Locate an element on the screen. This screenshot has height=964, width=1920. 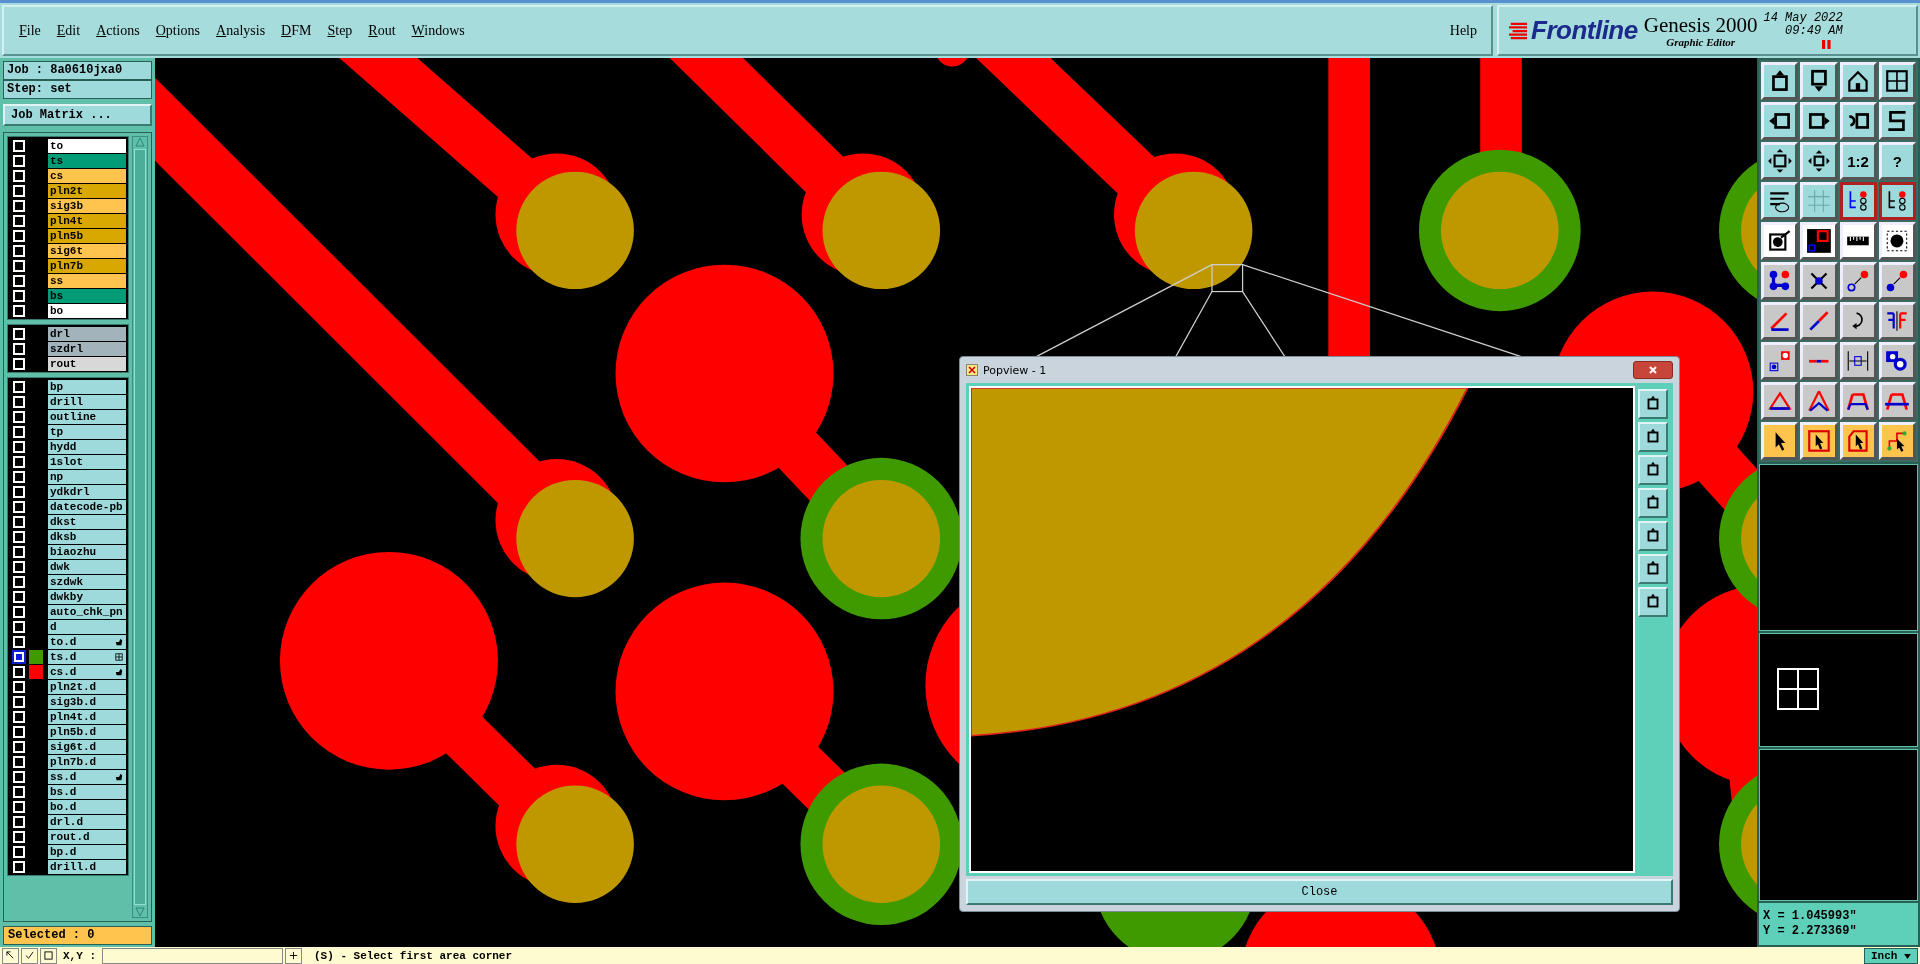
layer-name: biaozhu is located at coordinates (87, 551).